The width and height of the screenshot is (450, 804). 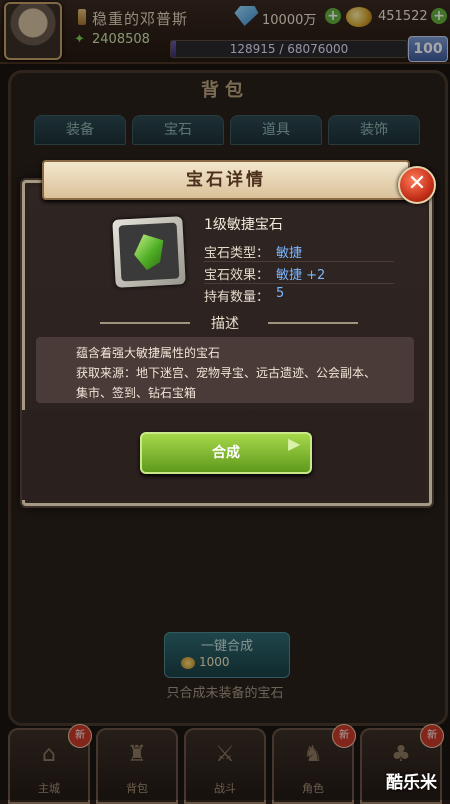 I want to click on synthesize-button: 合成, so click(x=226, y=453).